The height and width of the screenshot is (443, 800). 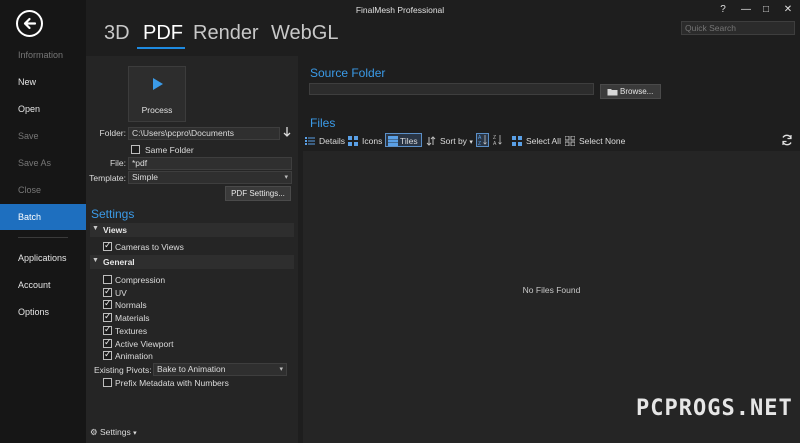 What do you see at coordinates (479, 143) in the screenshot?
I see `svg-text: Z` at bounding box center [479, 143].